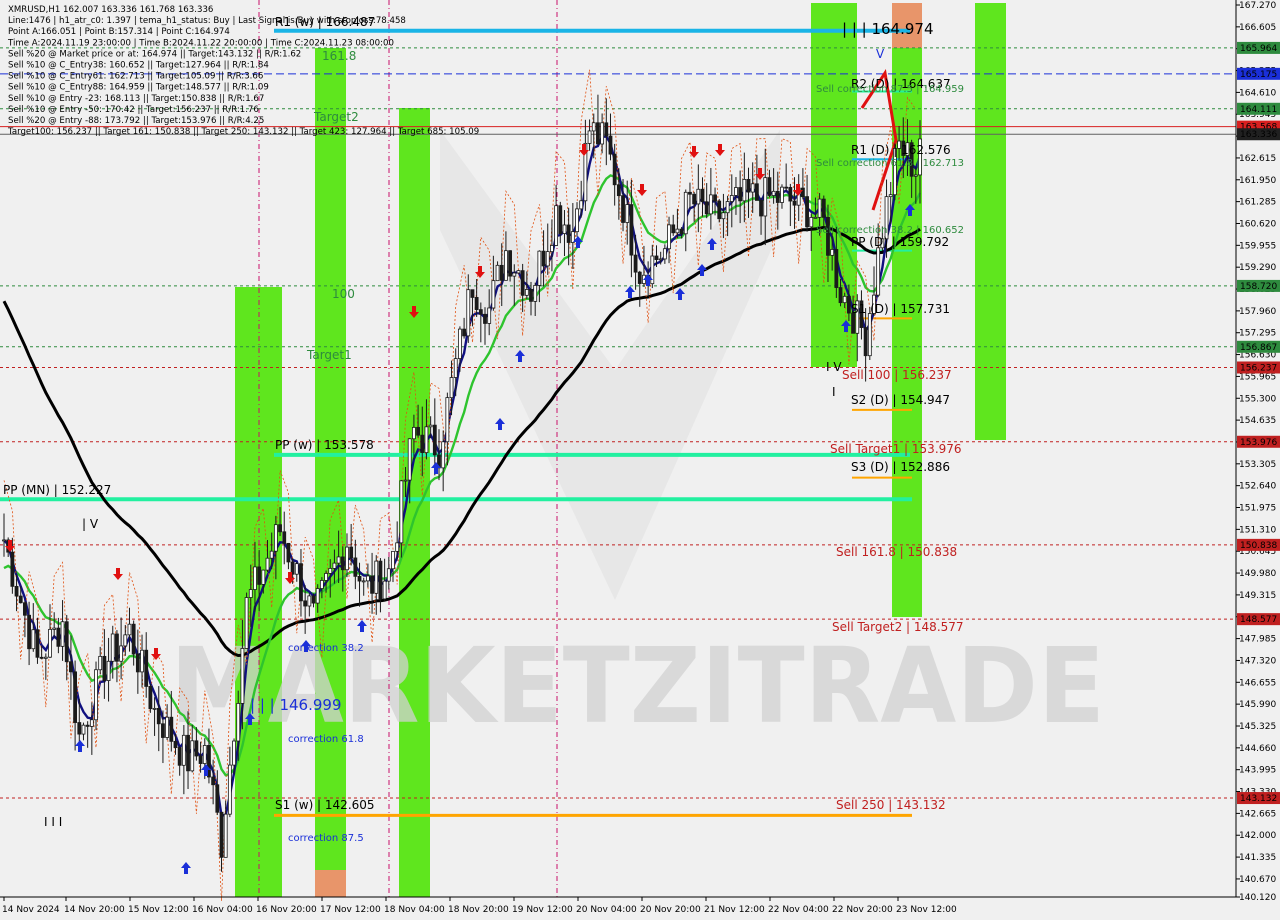  What do you see at coordinates (1257, 771) in the screenshot?
I see `y-tick-label: 143.995` at bounding box center [1257, 771].